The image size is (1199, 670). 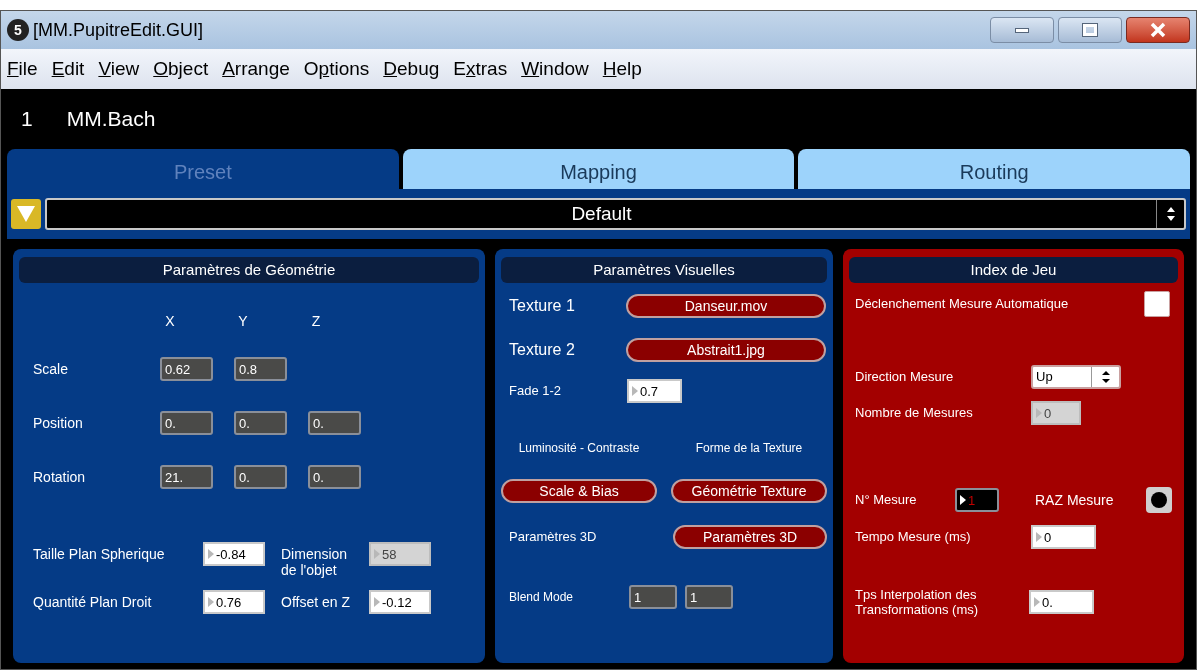 I want to click on direction-select: Up, so click(x=1076, y=377).